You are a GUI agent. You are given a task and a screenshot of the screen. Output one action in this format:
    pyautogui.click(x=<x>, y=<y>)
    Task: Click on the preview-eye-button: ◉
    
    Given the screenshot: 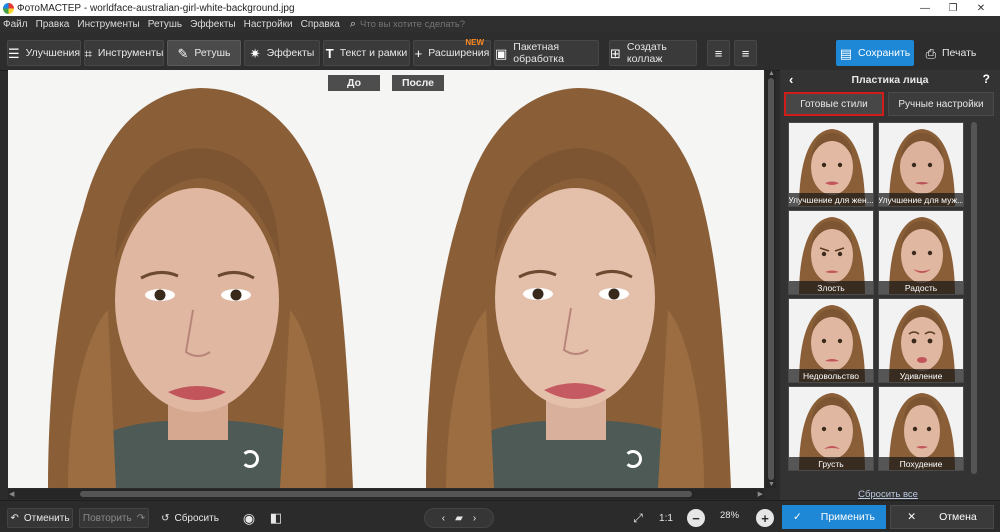 What is the action you would take?
    pyautogui.click(x=249, y=518)
    